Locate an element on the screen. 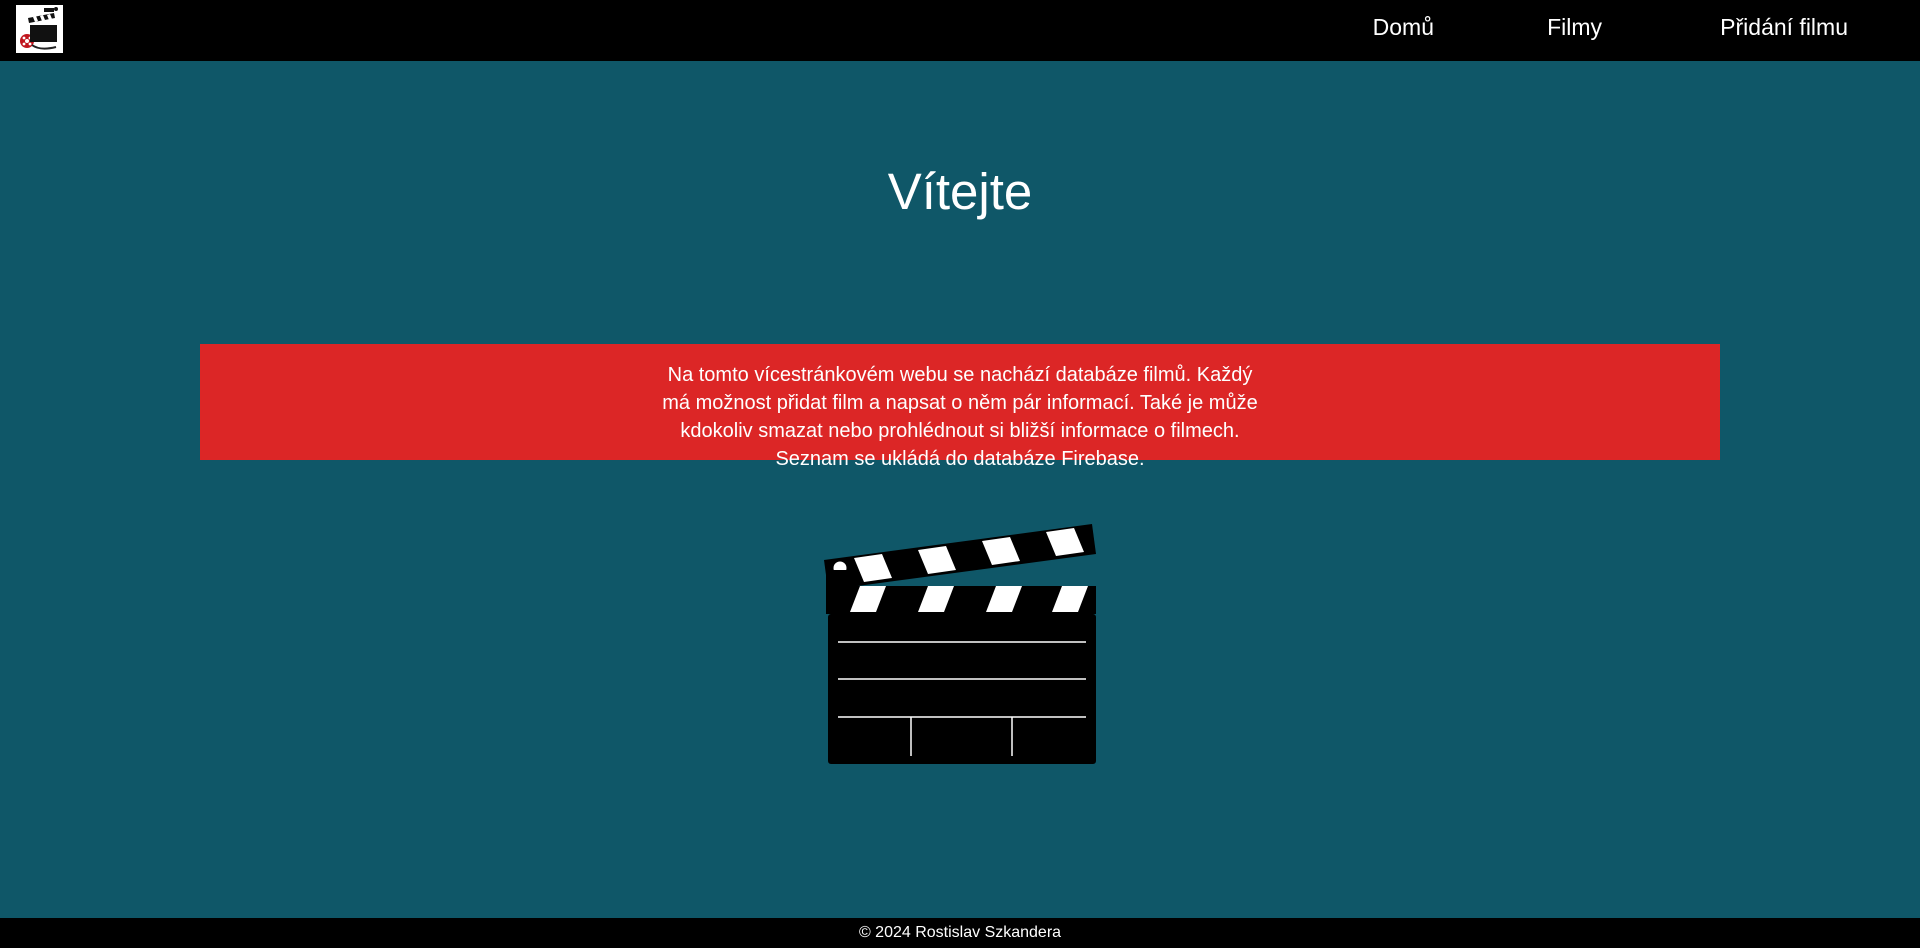  copyright-text: © 2024 Rostislav Szkandera is located at coordinates (960, 932).